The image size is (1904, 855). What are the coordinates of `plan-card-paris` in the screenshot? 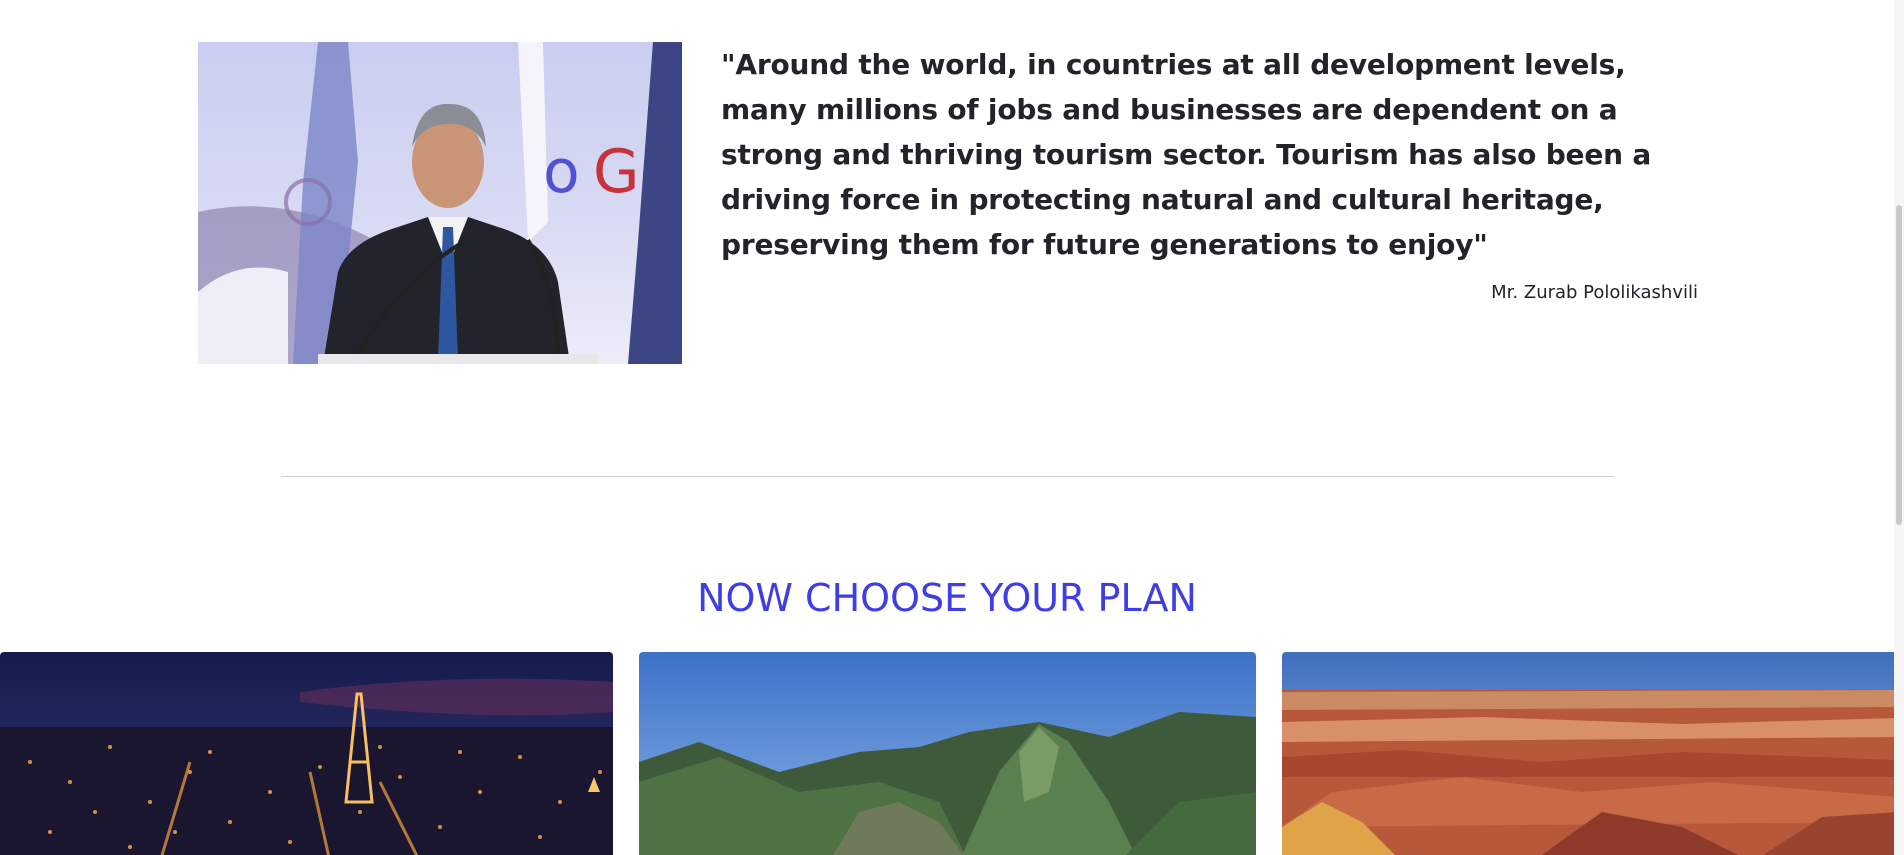 It's located at (306, 753).